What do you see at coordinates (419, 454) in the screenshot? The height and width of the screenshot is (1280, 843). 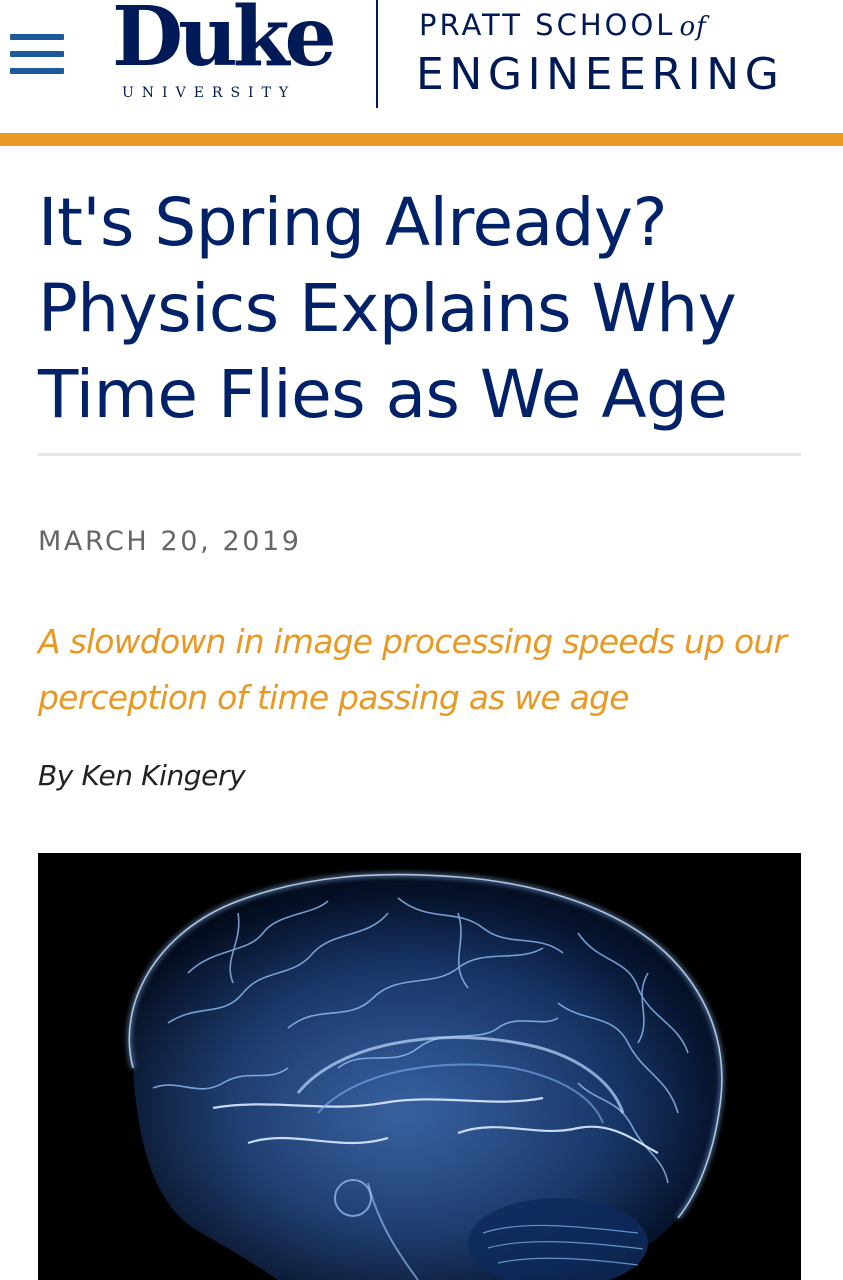 I see `title-divider` at bounding box center [419, 454].